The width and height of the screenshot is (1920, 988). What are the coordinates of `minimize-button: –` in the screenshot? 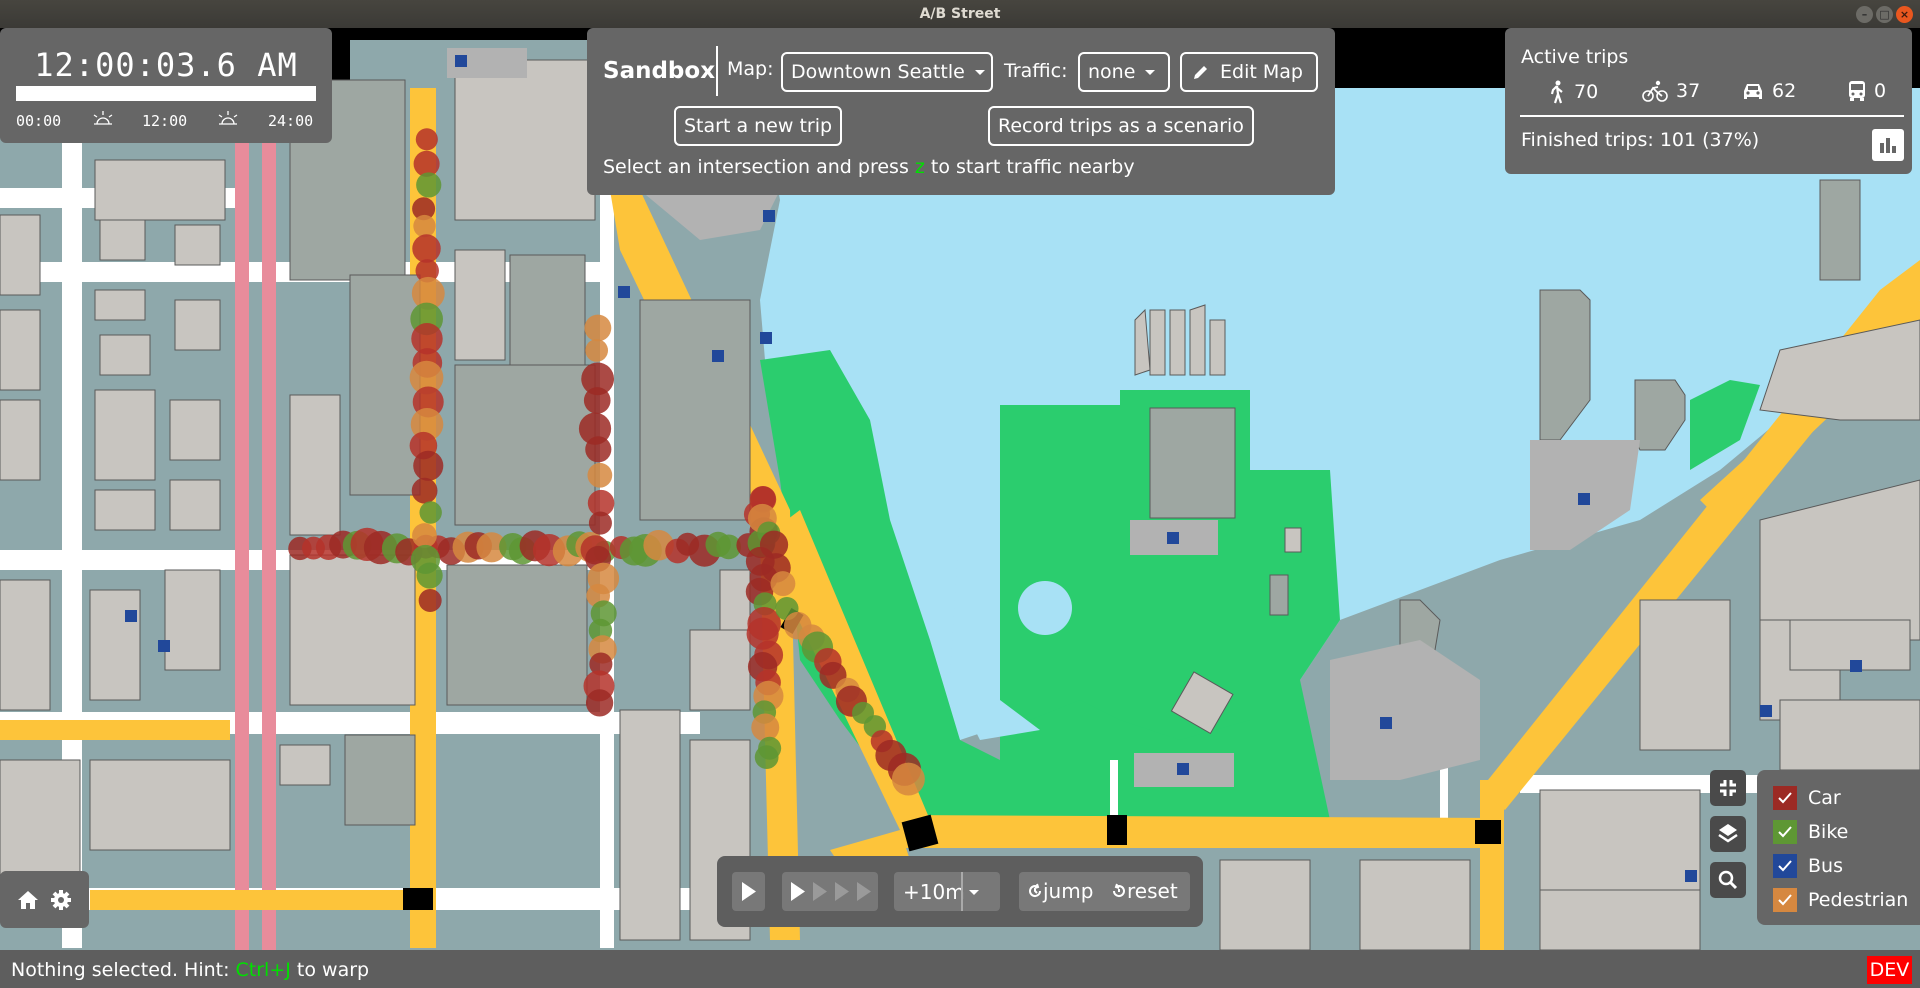 It's located at (1864, 14).